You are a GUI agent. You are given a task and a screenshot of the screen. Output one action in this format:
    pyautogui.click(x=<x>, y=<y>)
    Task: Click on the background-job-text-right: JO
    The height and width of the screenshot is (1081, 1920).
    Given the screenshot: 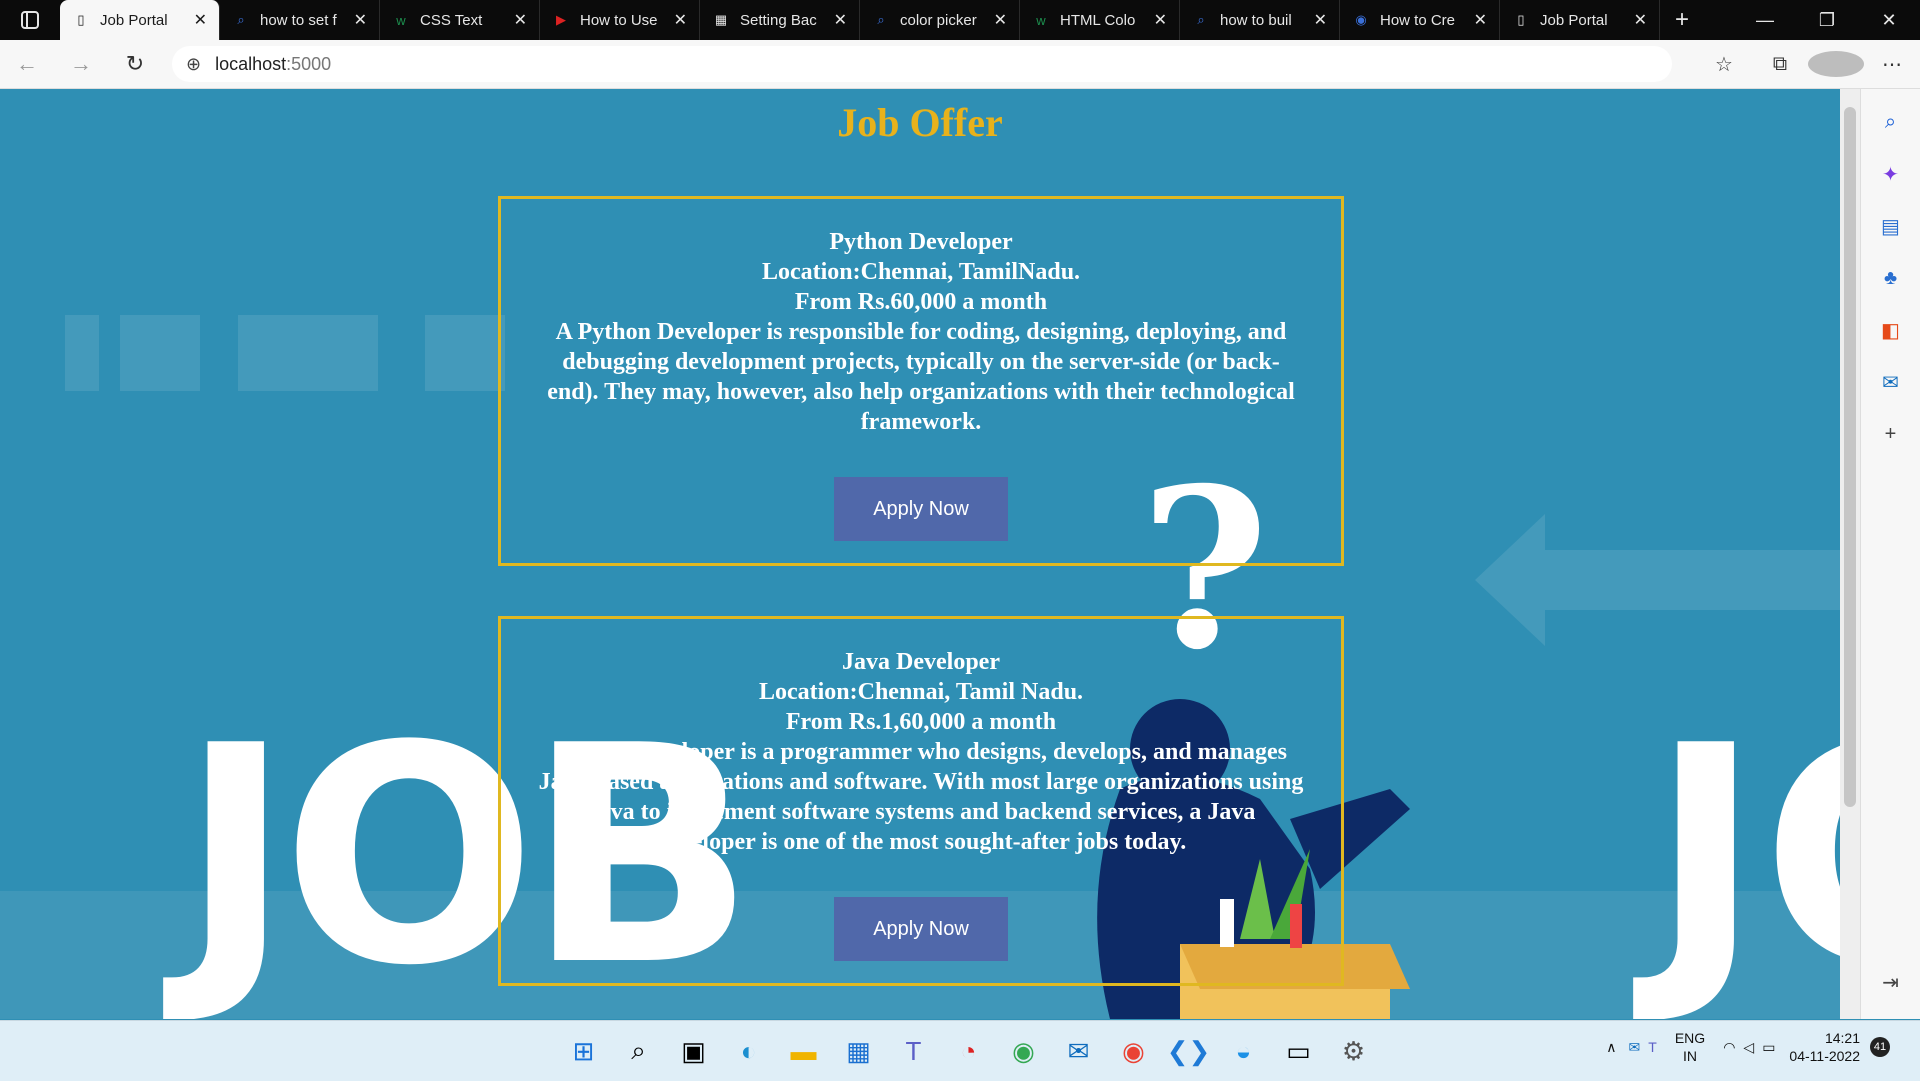 What is the action you would take?
    pyautogui.click(x=1745, y=850)
    